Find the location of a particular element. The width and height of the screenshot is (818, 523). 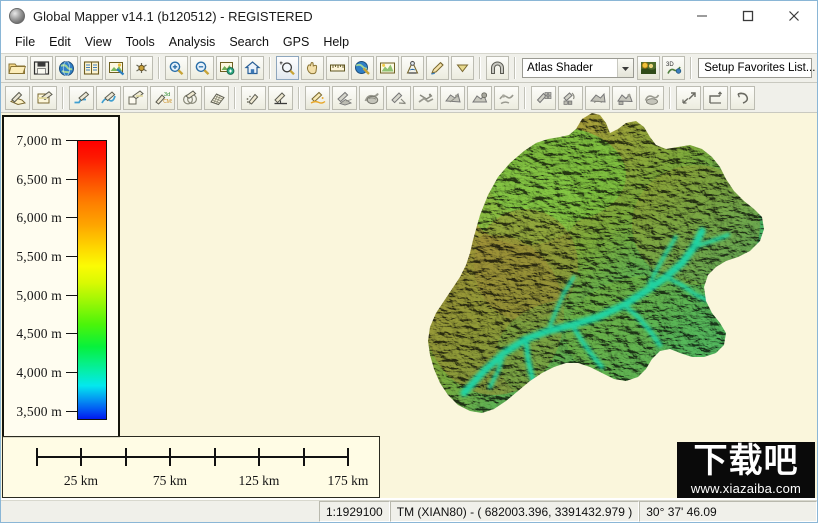

undo-arrow-icon is located at coordinates (688, 97).